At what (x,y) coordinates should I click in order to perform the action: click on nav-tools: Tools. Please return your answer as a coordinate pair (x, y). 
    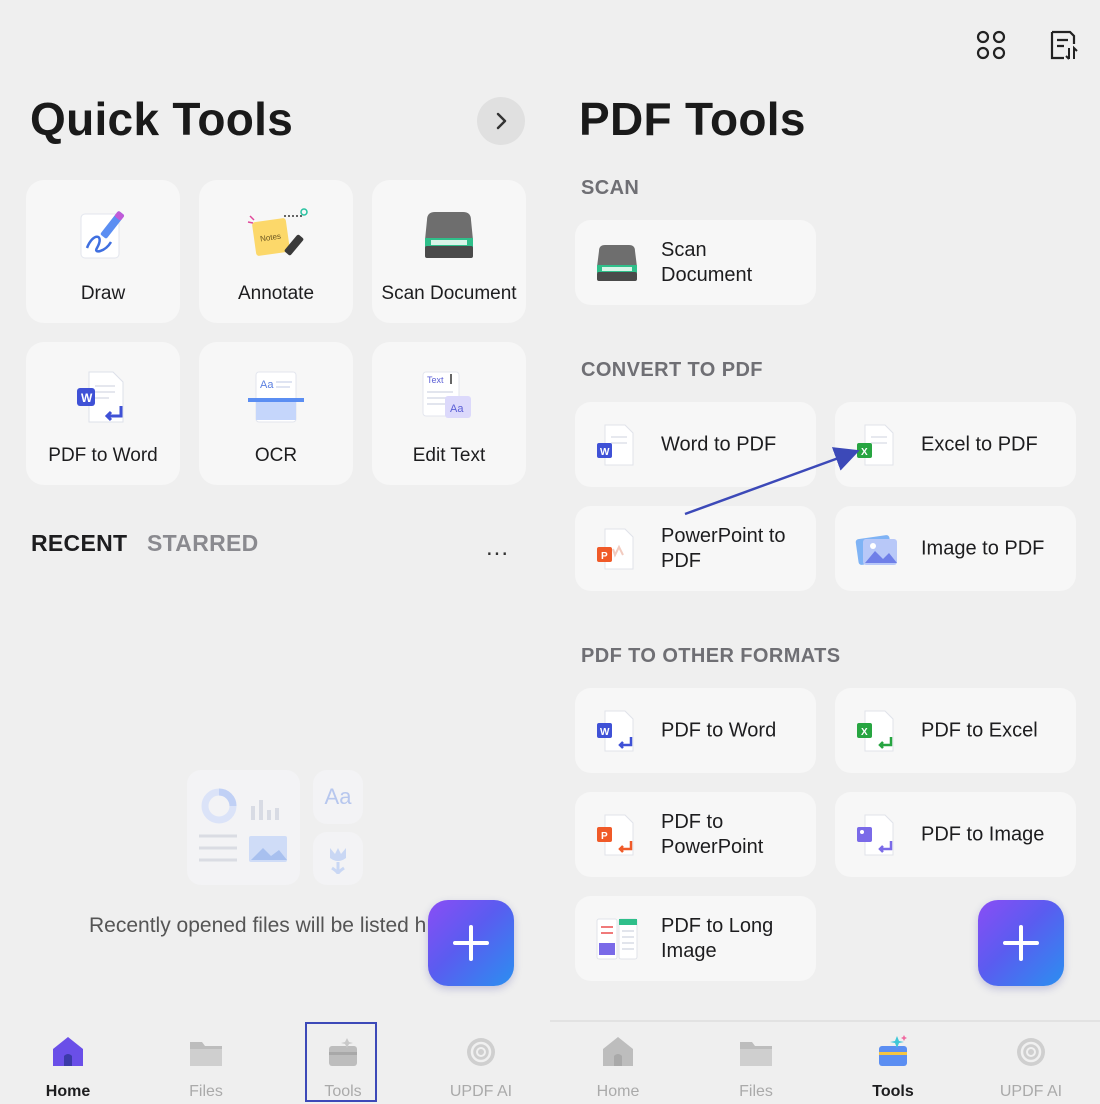
    Looking at the image, I should click on (893, 1066).